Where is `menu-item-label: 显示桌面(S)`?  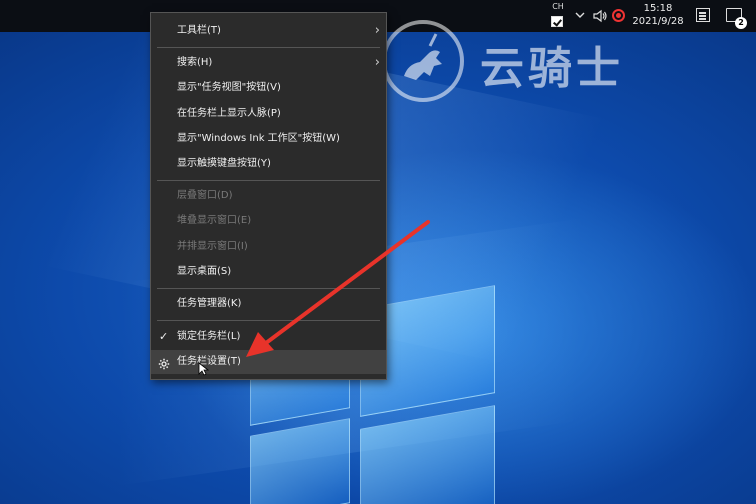 menu-item-label: 显示桌面(S) is located at coordinates (204, 271).